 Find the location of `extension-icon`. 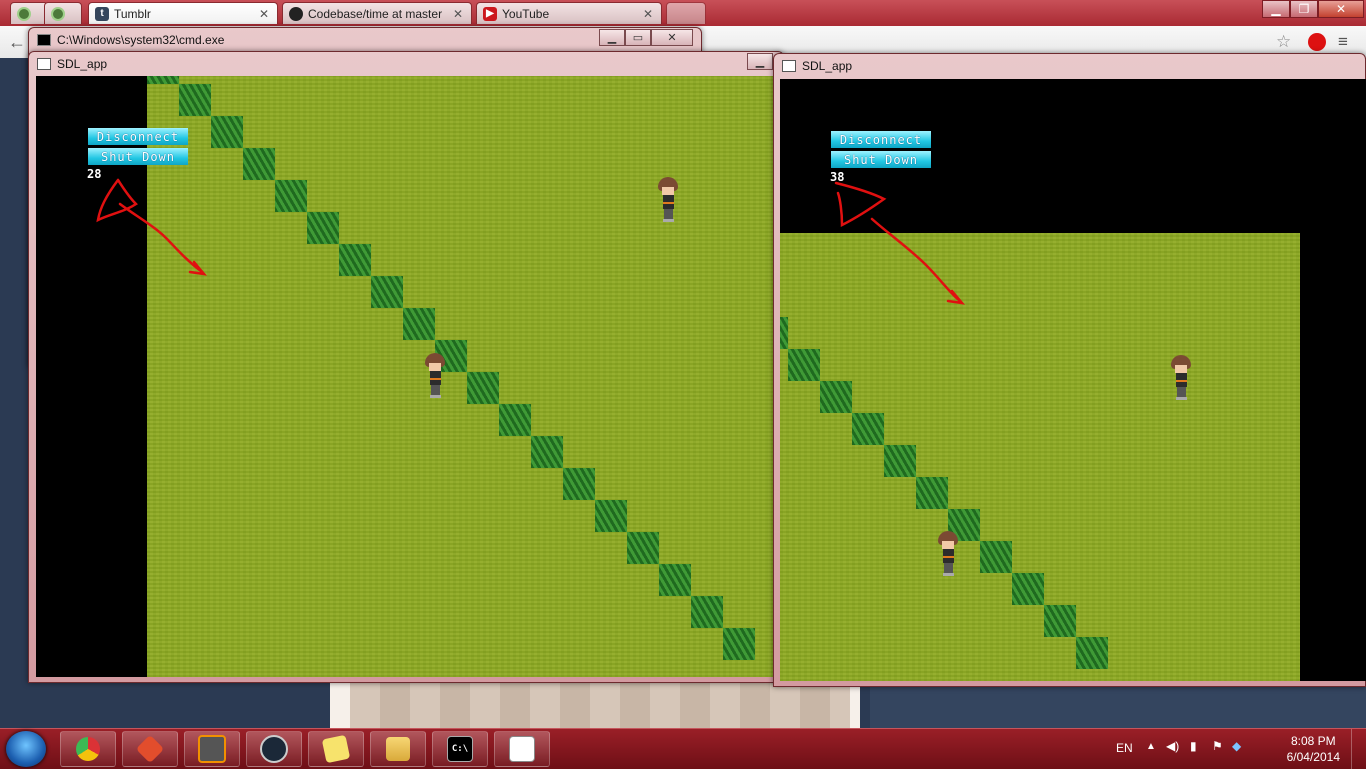

extension-icon is located at coordinates (1317, 42).